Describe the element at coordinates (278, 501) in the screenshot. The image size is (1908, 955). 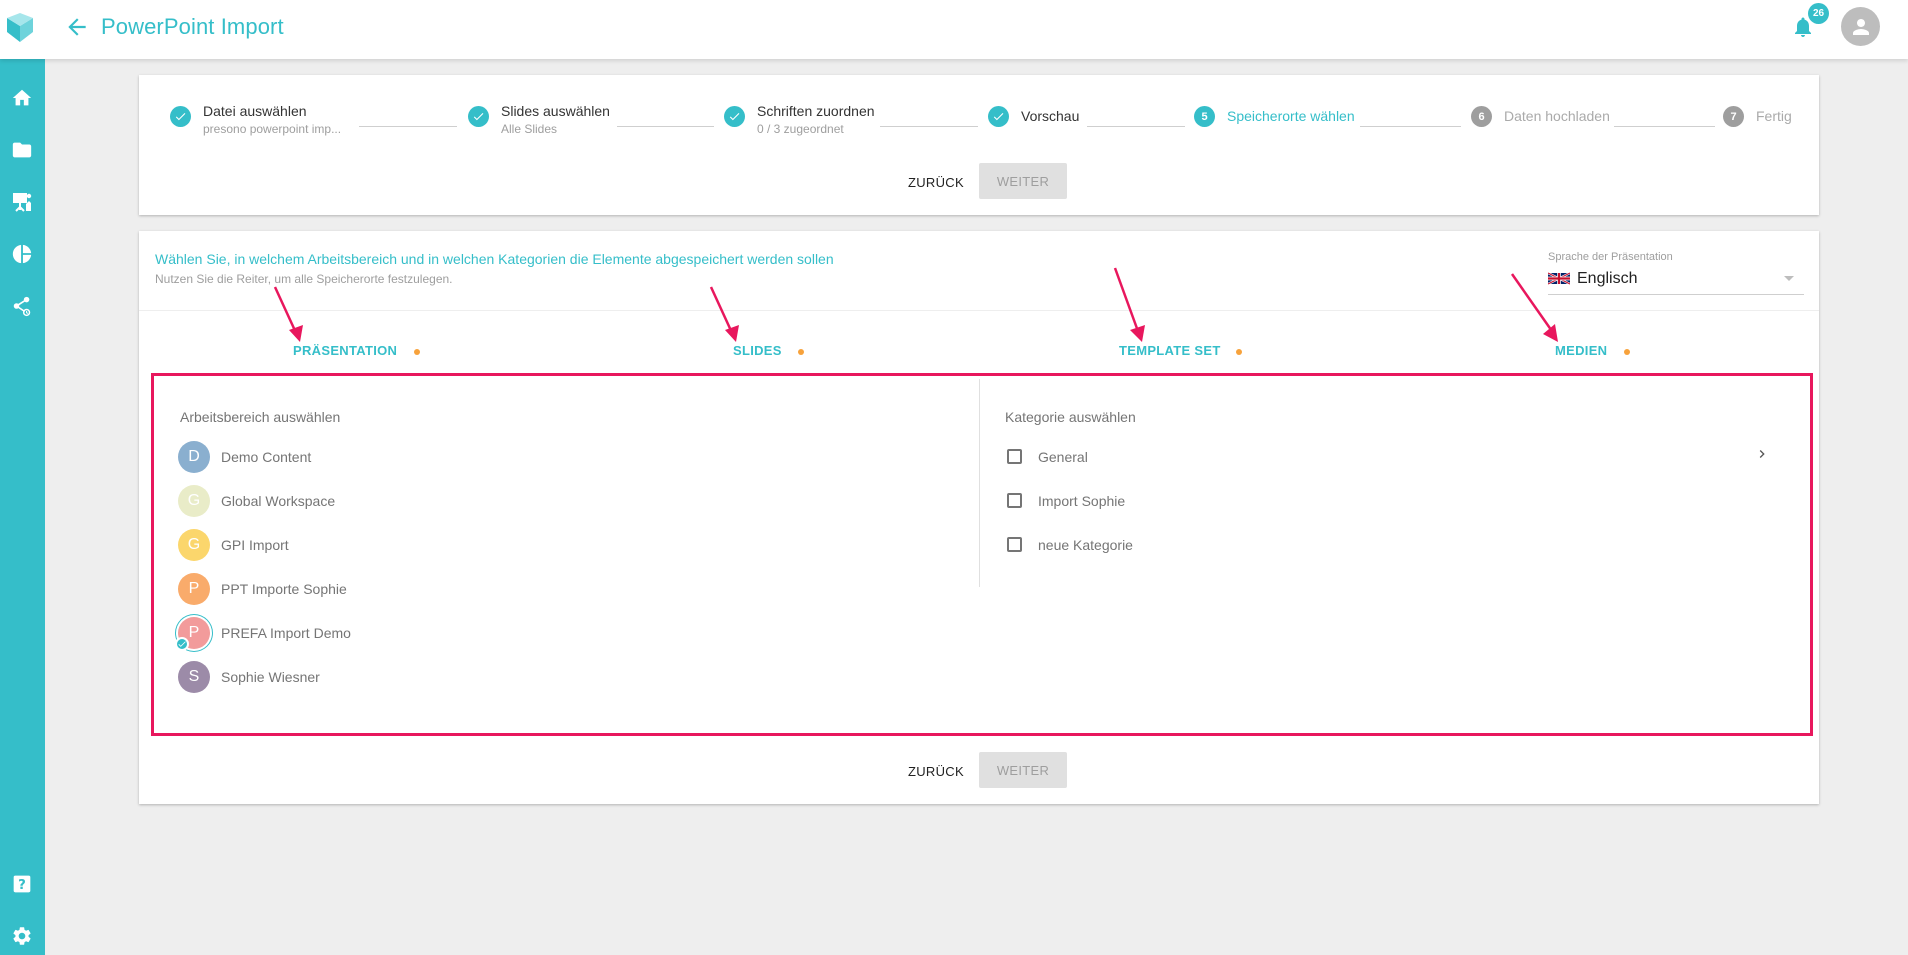
I see `workspace-name: Global Workspace` at that location.